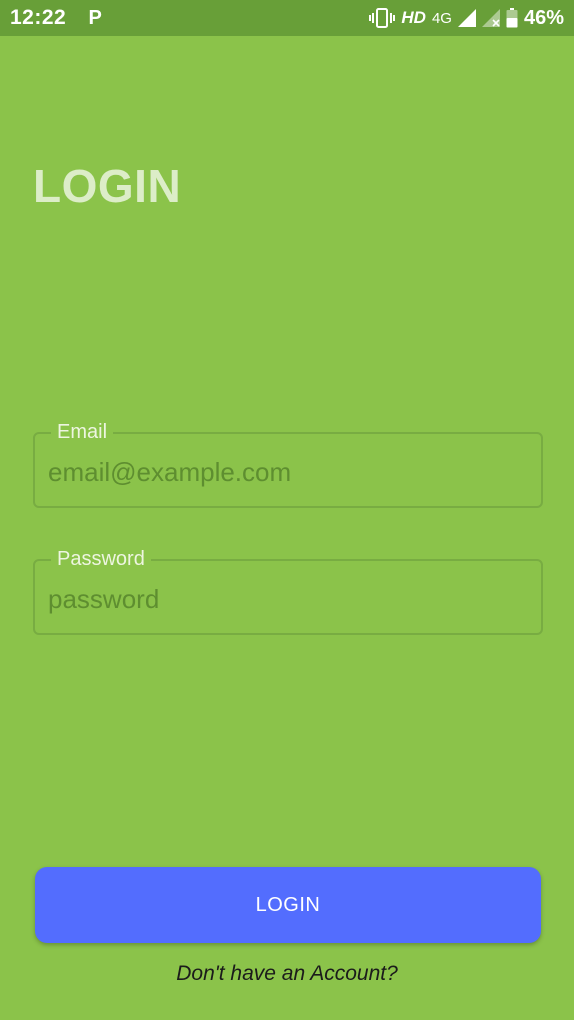 Image resolution: width=574 pixels, height=1020 pixels. What do you see at coordinates (543, 17) in the screenshot?
I see `battery-percent: 46%` at bounding box center [543, 17].